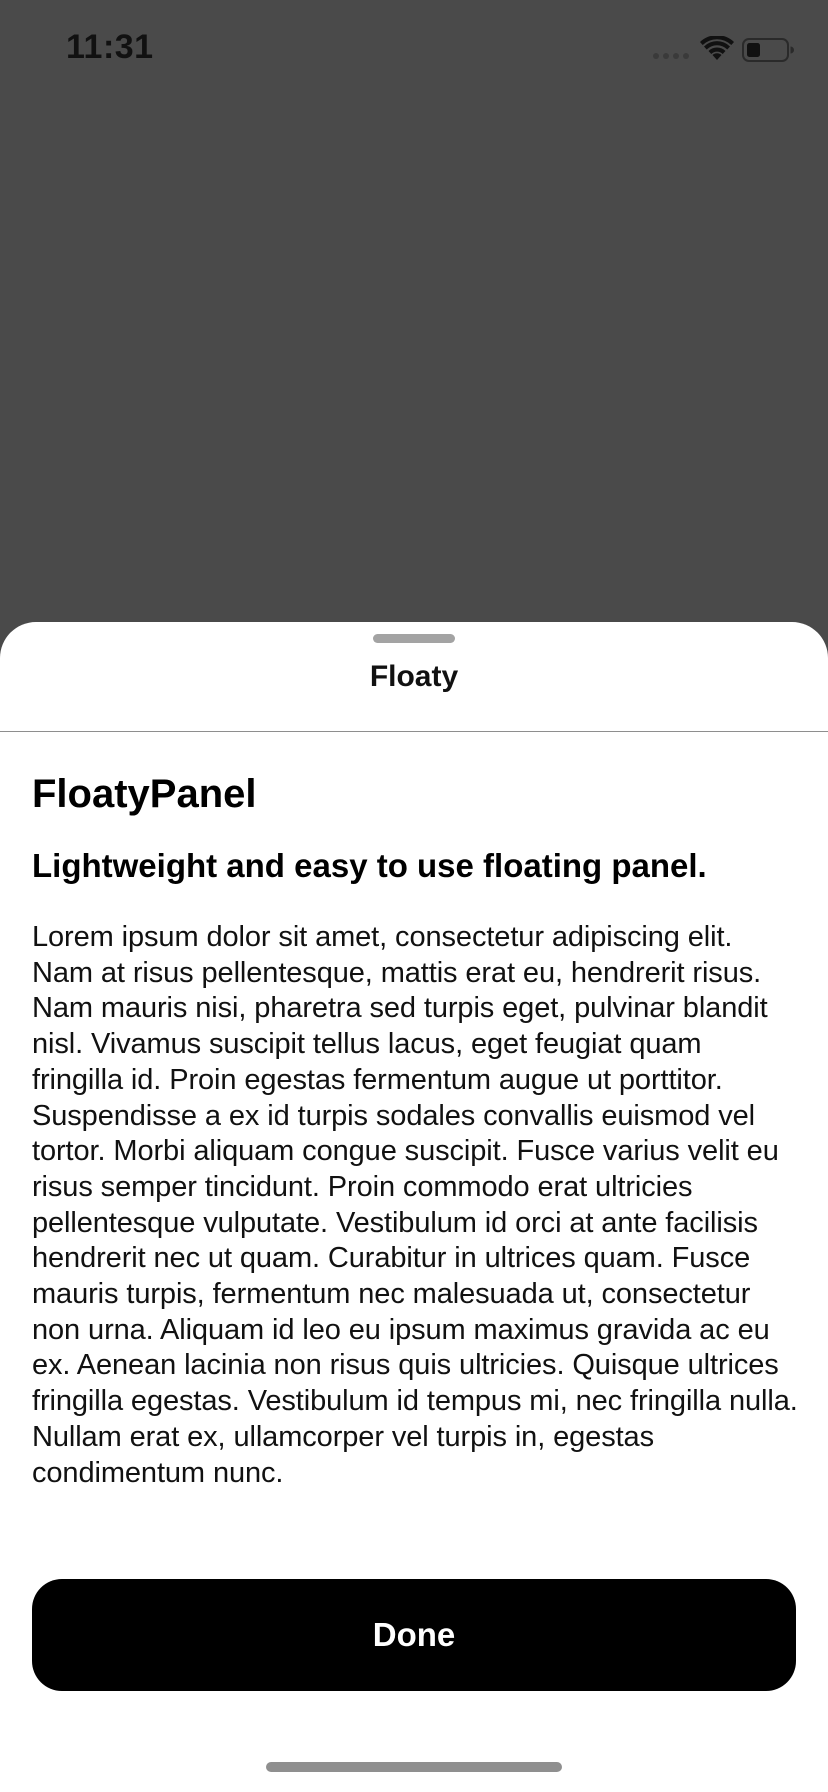 This screenshot has width=828, height=1792. What do you see at coordinates (717, 48) in the screenshot?
I see `wifi-icon` at bounding box center [717, 48].